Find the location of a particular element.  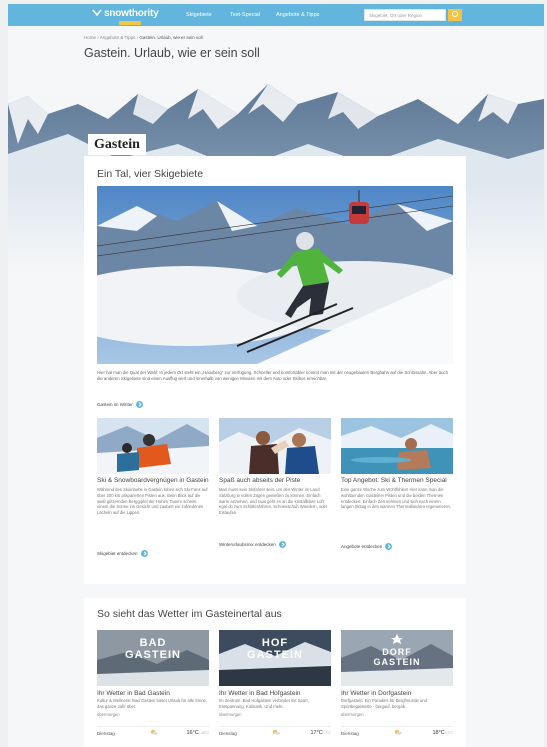

search-input: Skigebiet, Ort oder Region is located at coordinates (405, 15).